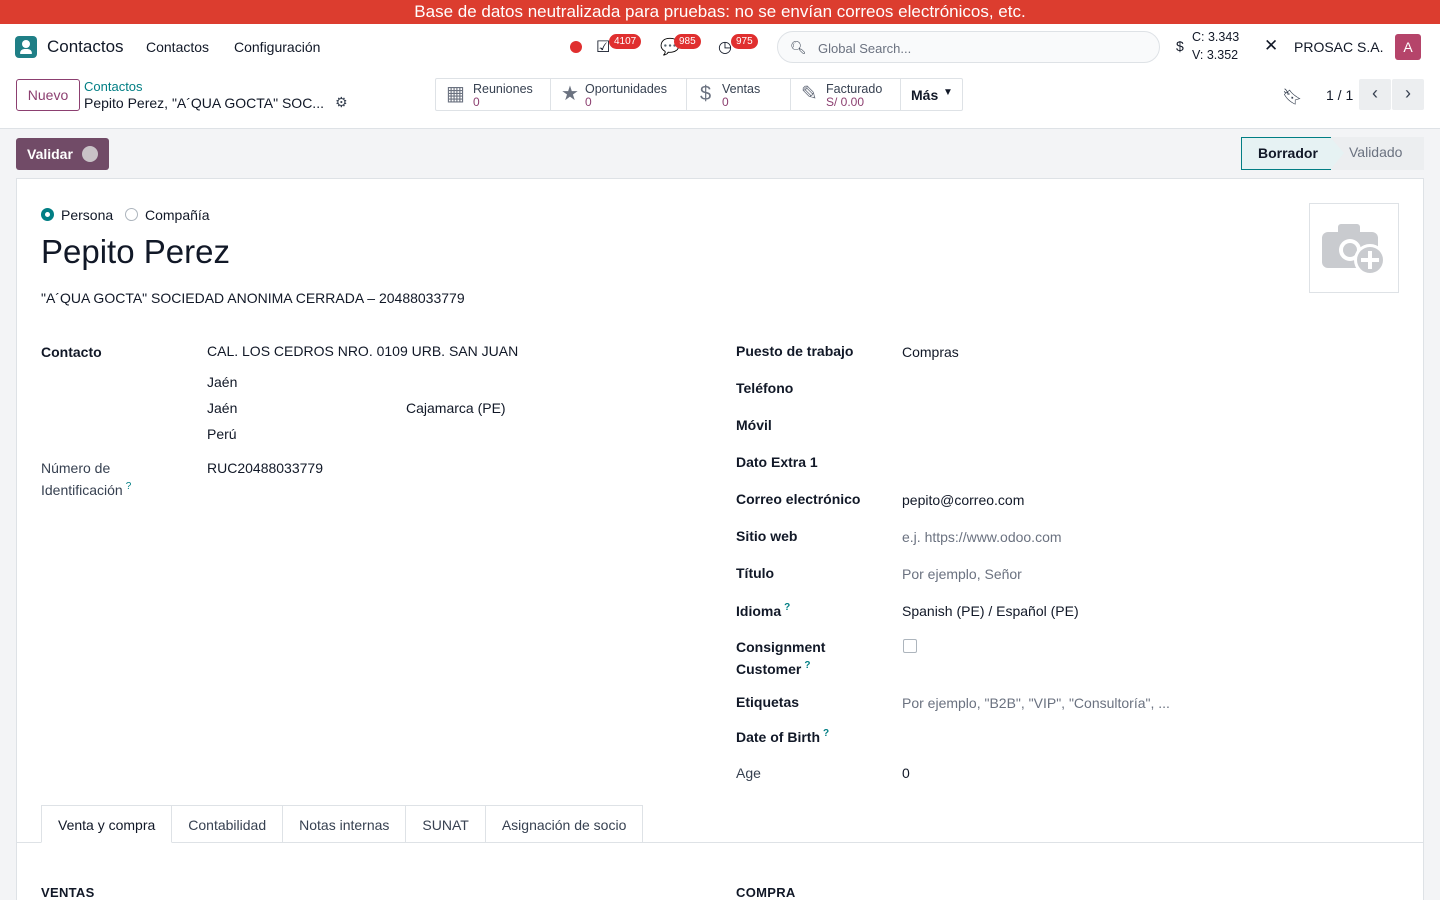 The width and height of the screenshot is (1440, 900). I want to click on user-avatar: A, so click(1408, 47).